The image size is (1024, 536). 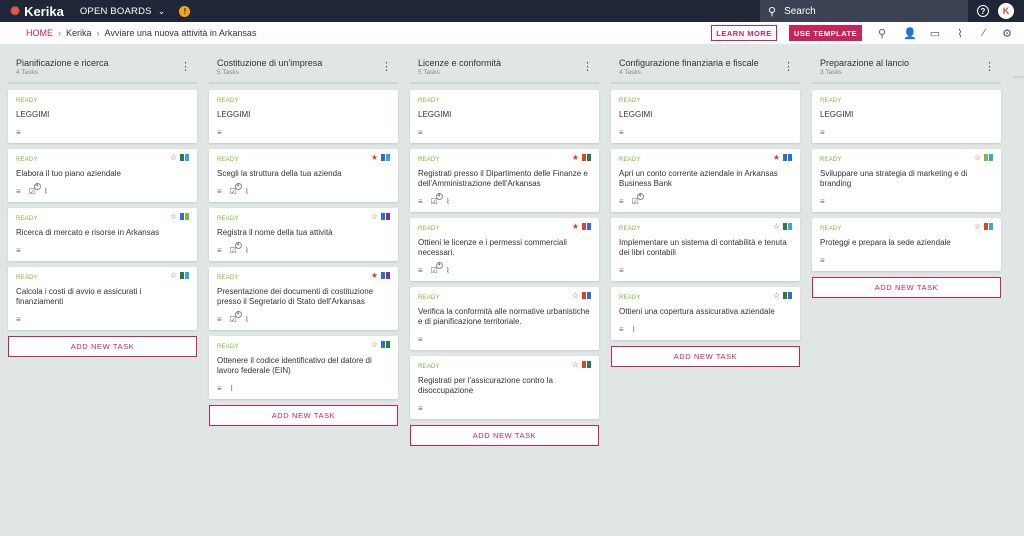 I want to click on column-title: Configurazione finanziaria e fiscale, so click(x=709, y=63).